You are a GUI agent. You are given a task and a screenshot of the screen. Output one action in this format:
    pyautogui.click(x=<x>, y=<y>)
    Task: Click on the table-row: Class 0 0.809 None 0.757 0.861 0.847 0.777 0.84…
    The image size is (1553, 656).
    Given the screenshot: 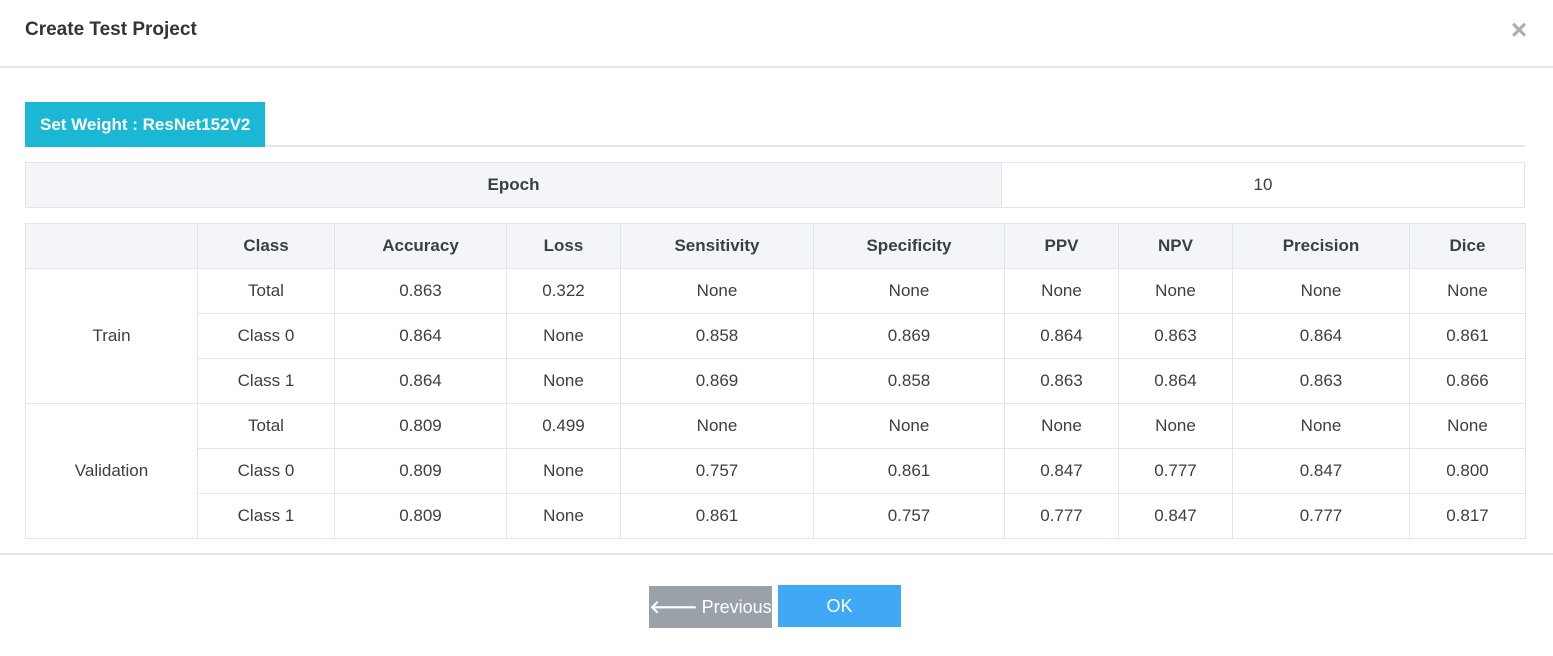 What is the action you would take?
    pyautogui.click(x=776, y=471)
    